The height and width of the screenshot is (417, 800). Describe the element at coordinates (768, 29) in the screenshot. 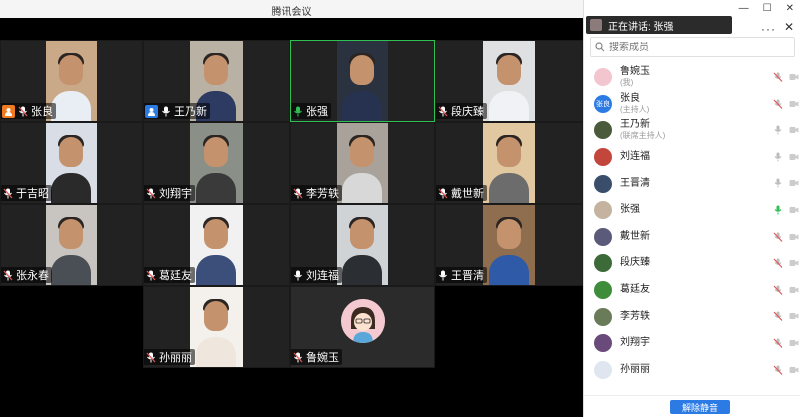

I see `more-icon: ···` at that location.